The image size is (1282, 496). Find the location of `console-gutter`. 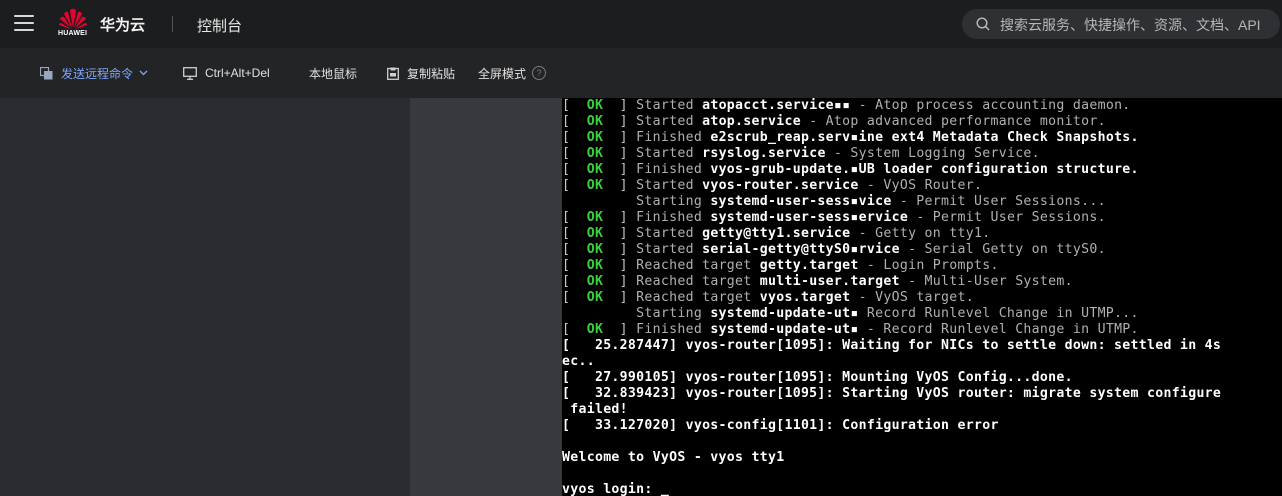

console-gutter is located at coordinates (486, 297).